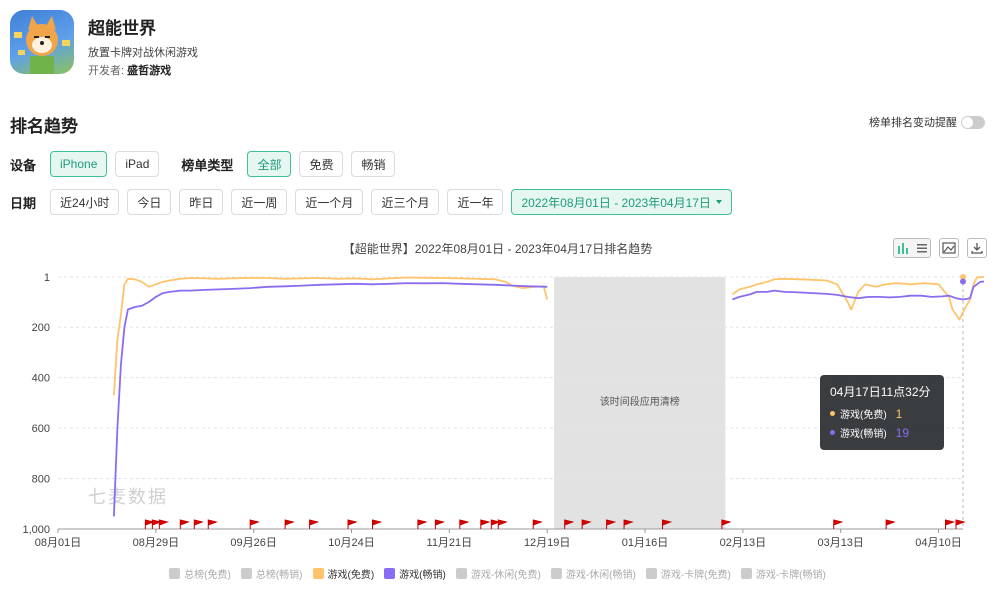 Image resolution: width=995 pixels, height=596 pixels. I want to click on tooltip-row-free: 游戏(免费) 1, so click(882, 413).